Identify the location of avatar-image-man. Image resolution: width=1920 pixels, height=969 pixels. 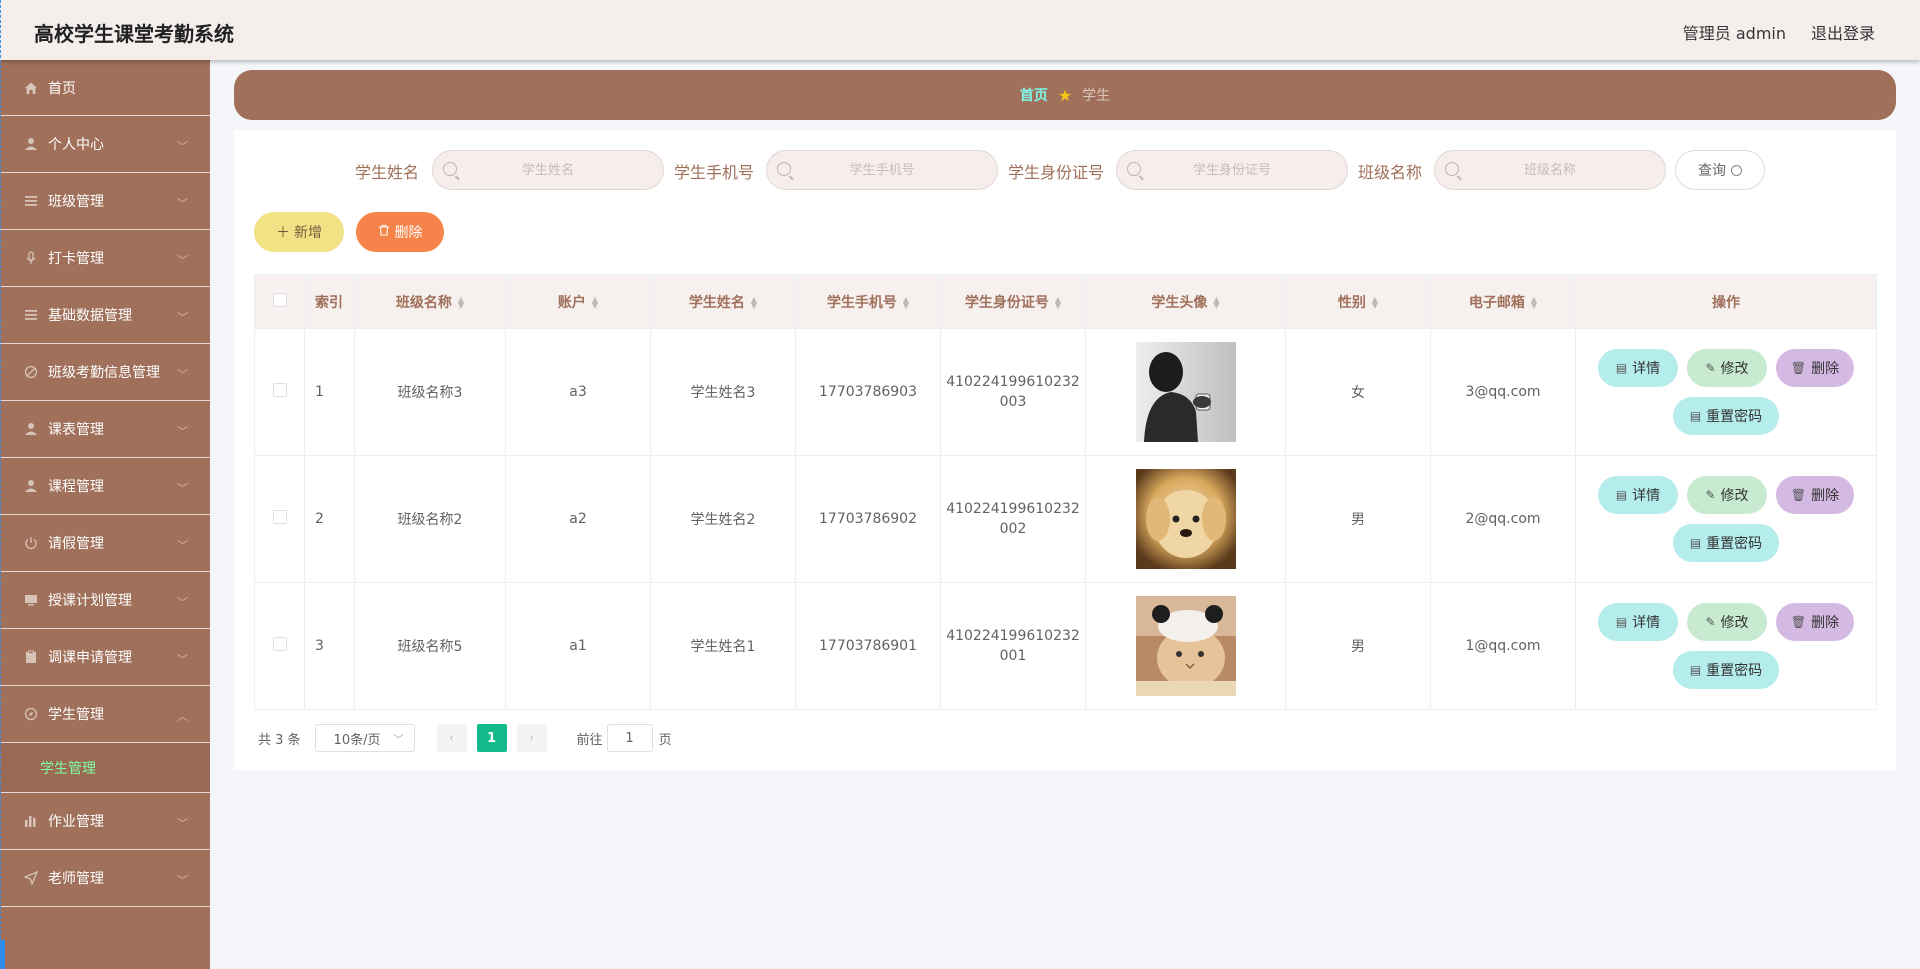
(1185, 392).